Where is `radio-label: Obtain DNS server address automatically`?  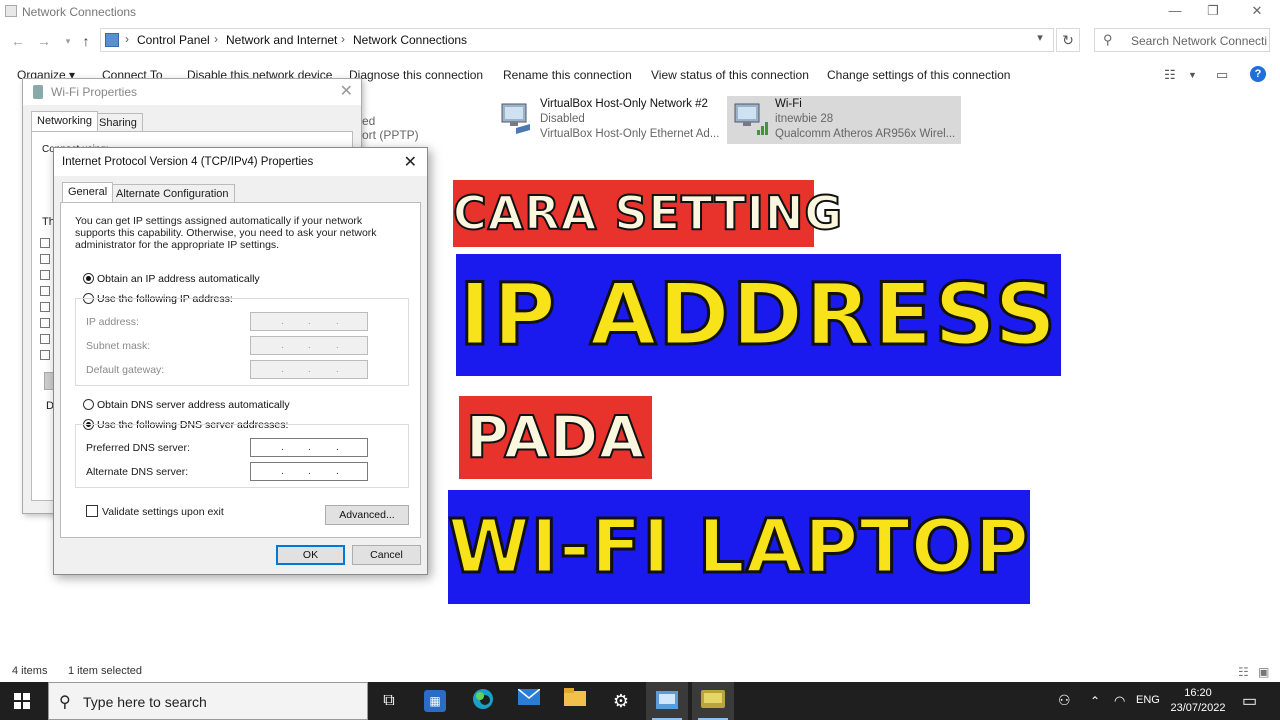 radio-label: Obtain DNS server address automatically is located at coordinates (193, 405).